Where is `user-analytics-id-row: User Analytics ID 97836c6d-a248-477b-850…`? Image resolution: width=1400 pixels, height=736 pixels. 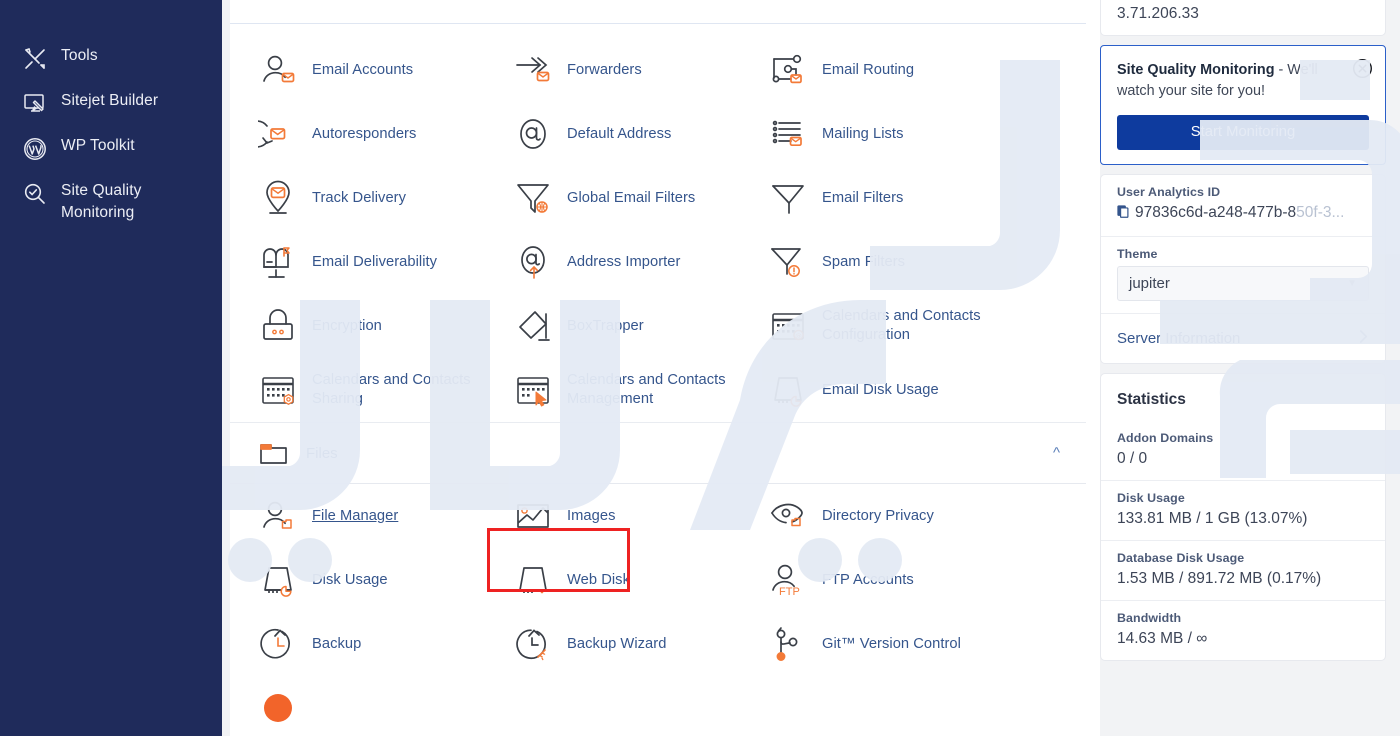
user-analytics-id-row: User Analytics ID 97836c6d-a248-477b-850… is located at coordinates (1243, 206).